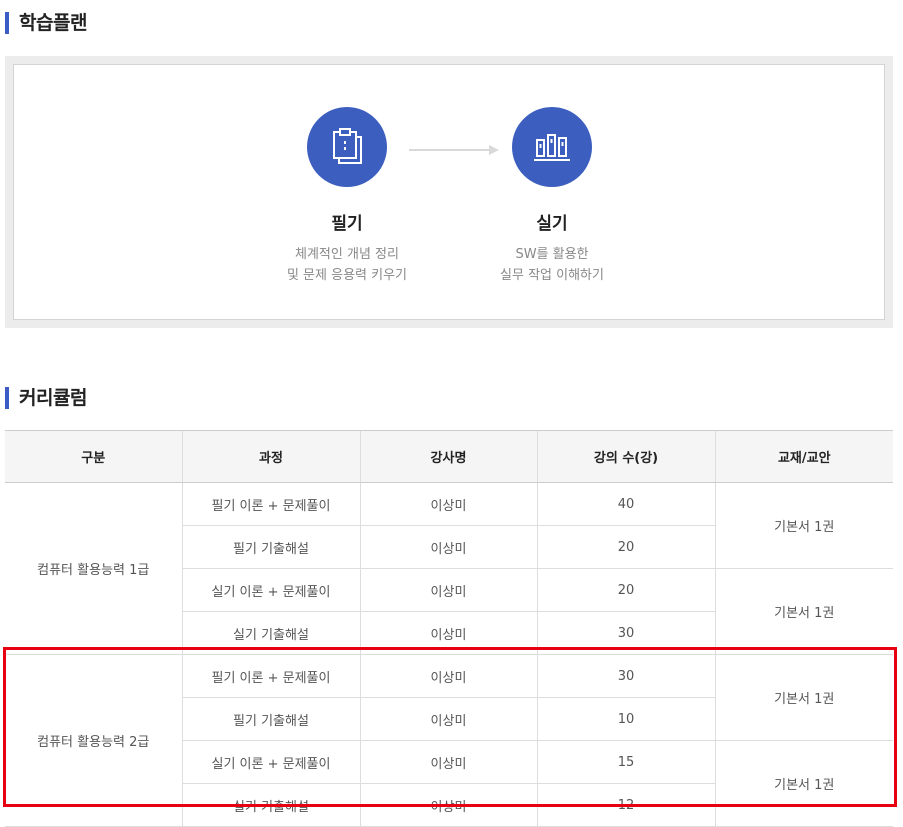 This screenshot has height=827, width=903. Describe the element at coordinates (347, 224) in the screenshot. I see `step-written-name: 필기` at that location.